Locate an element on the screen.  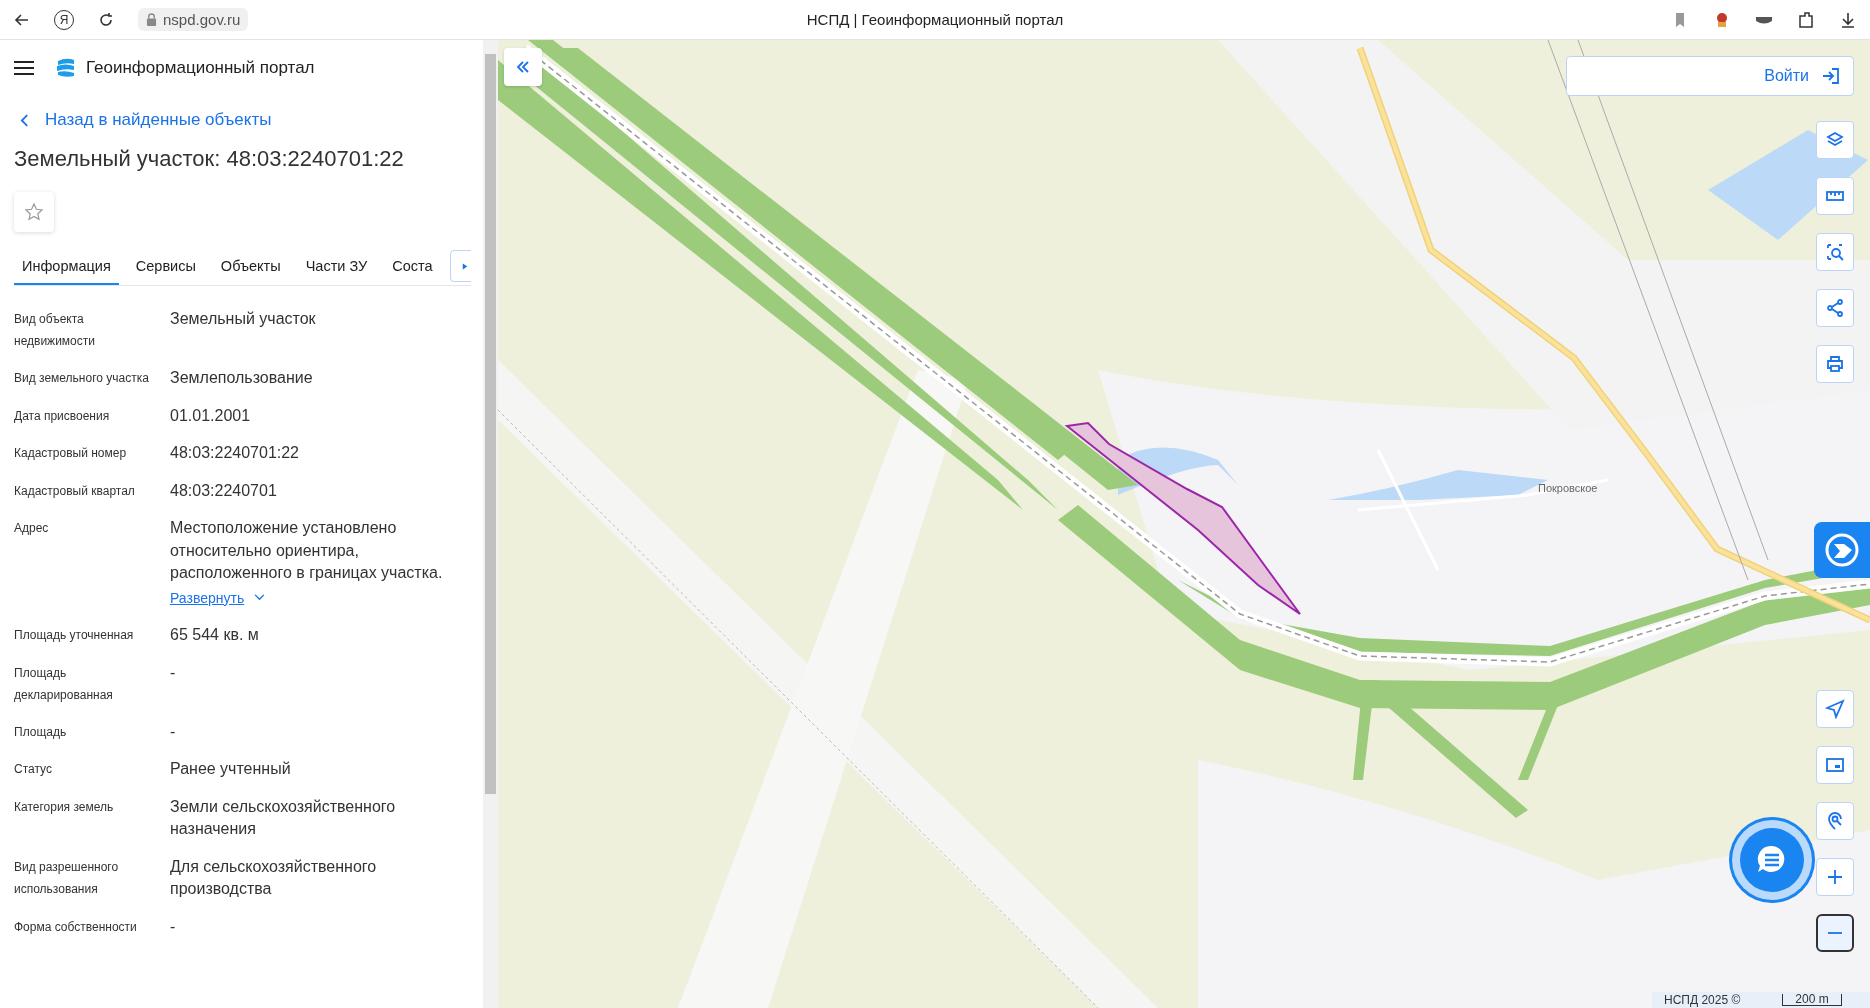
logo-icon is located at coordinates (65, 68).